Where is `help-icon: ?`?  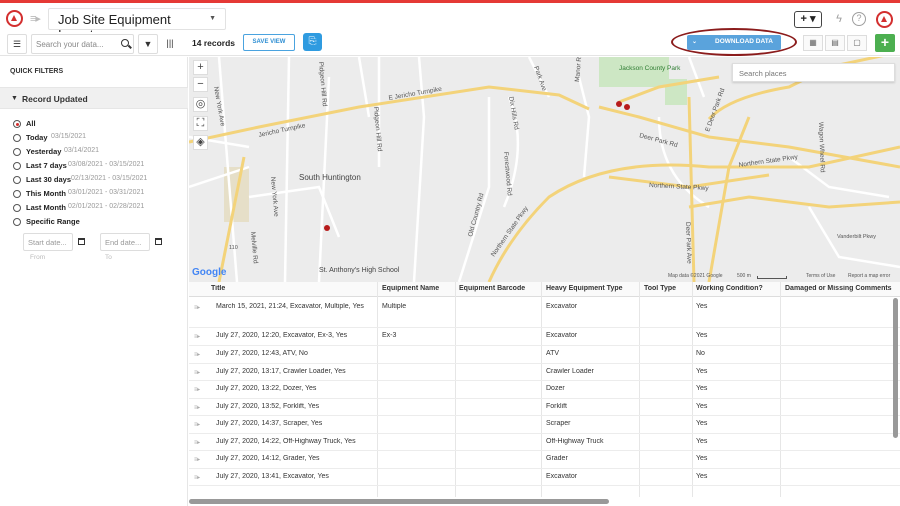 help-icon: ? is located at coordinates (859, 19).